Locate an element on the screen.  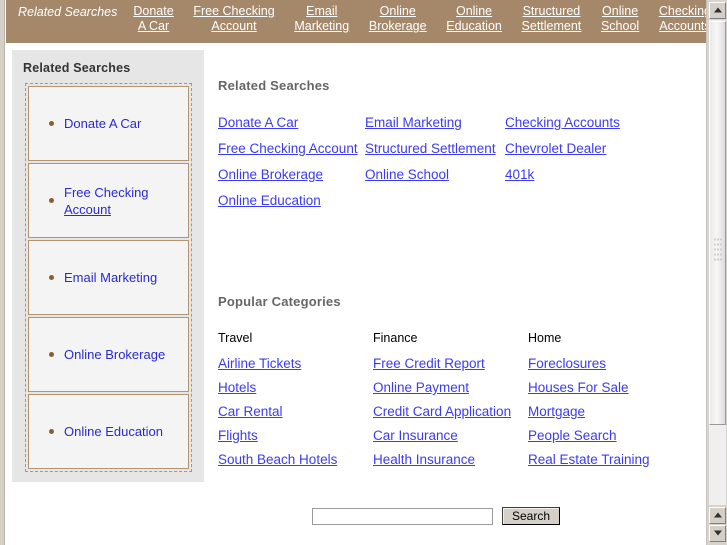
scrollbar-grip-icon is located at coordinates (717, 250).